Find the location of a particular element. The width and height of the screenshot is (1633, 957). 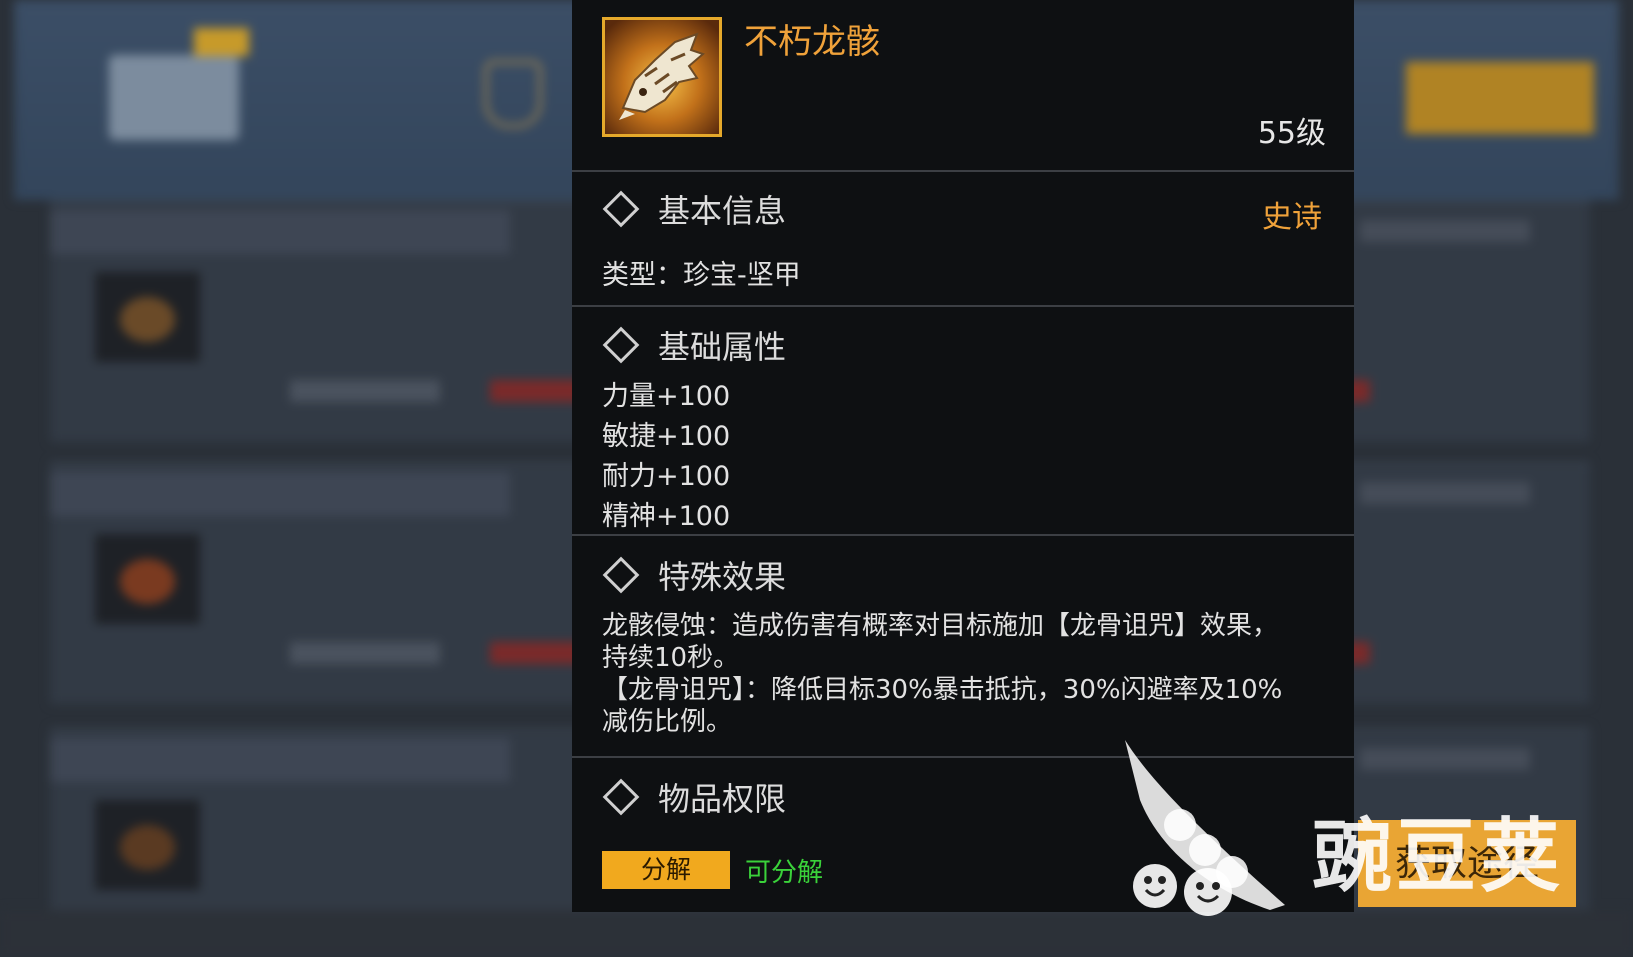

effect-line: 【龙骨诅咒】：降低目标30%暴击抵抗，30%闪避率及10% is located at coordinates (942, 690).